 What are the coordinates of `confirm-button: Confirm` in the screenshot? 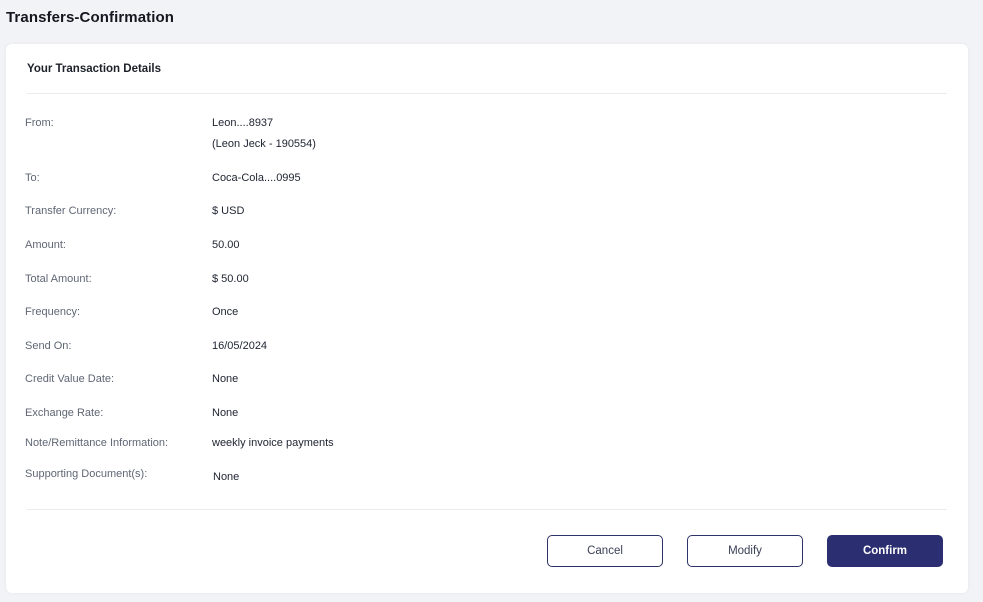 It's located at (885, 551).